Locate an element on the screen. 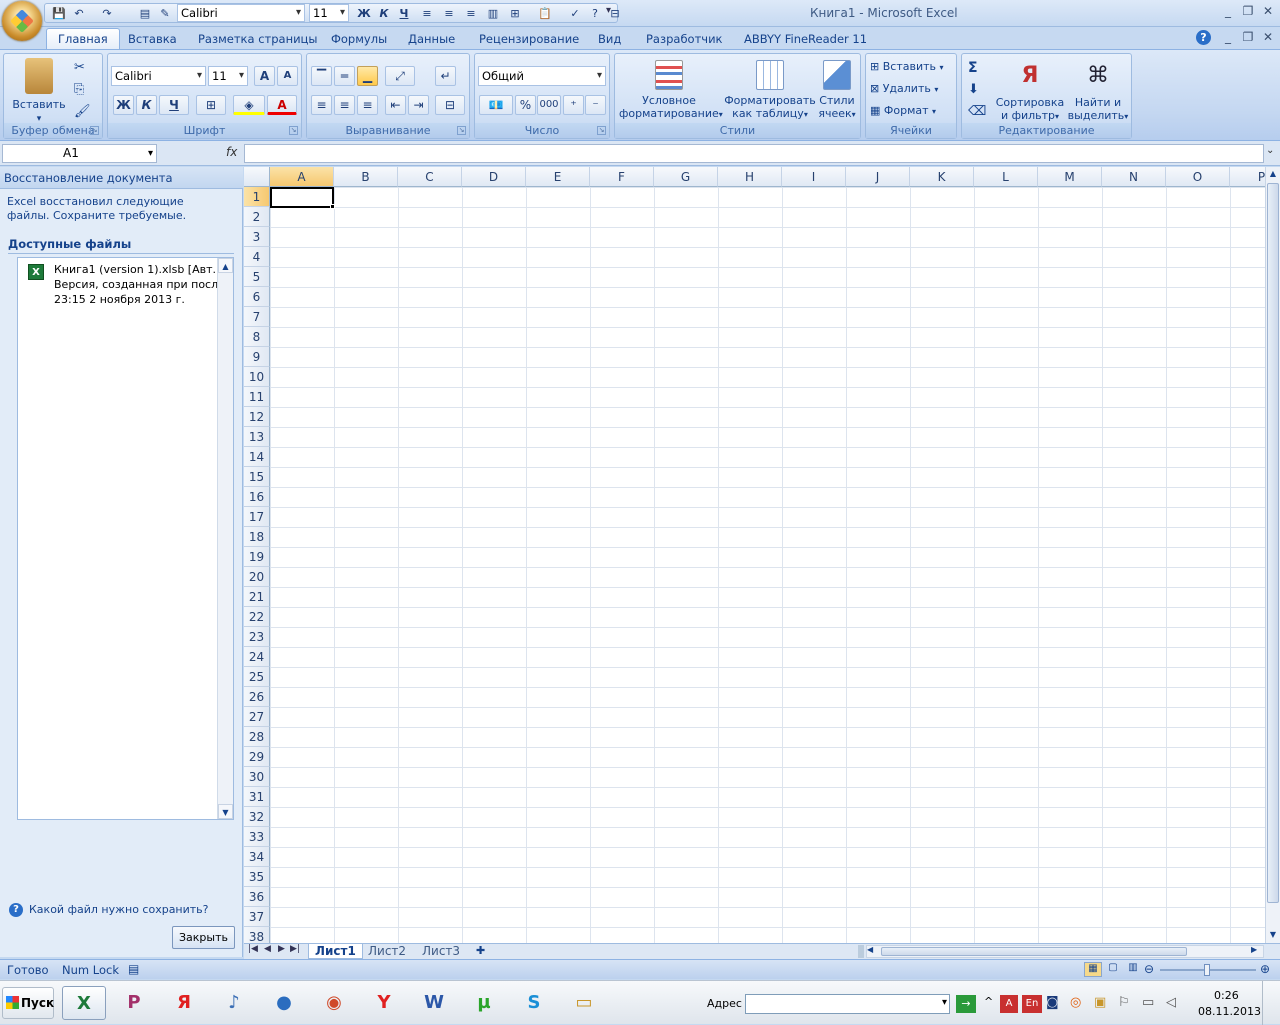  align-top-icon: ▔ is located at coordinates (321, 76).